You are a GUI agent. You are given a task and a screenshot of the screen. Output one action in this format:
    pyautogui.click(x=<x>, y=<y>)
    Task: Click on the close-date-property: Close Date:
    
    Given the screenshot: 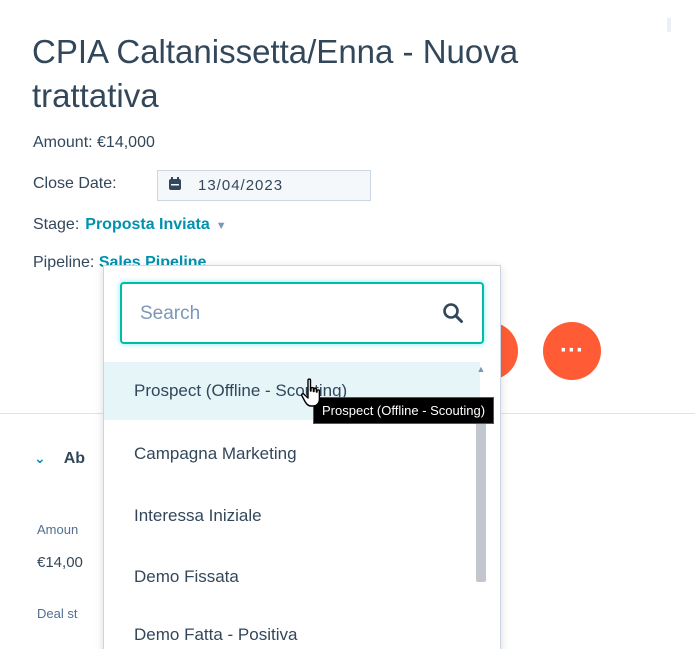 What is the action you would take?
    pyautogui.click(x=75, y=184)
    